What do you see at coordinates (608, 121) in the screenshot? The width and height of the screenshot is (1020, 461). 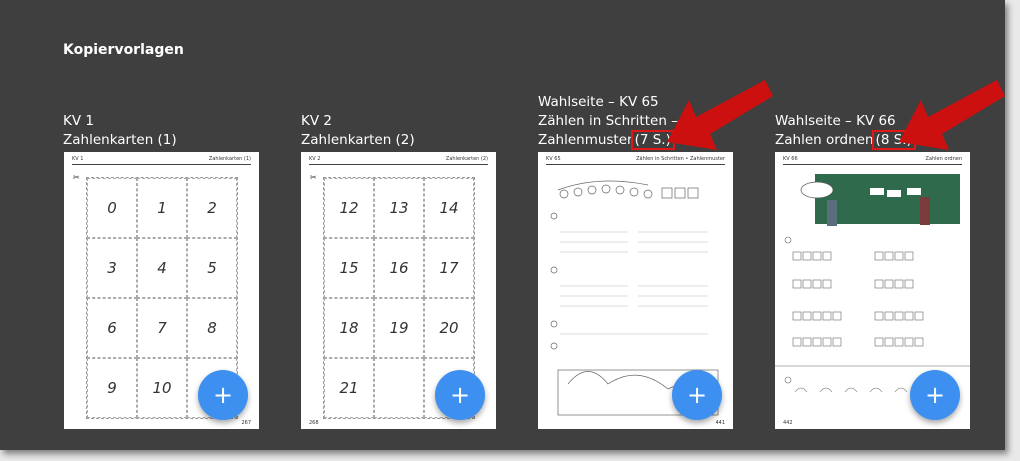 I see `card-title-line2: Zählen in Schritten –` at bounding box center [608, 121].